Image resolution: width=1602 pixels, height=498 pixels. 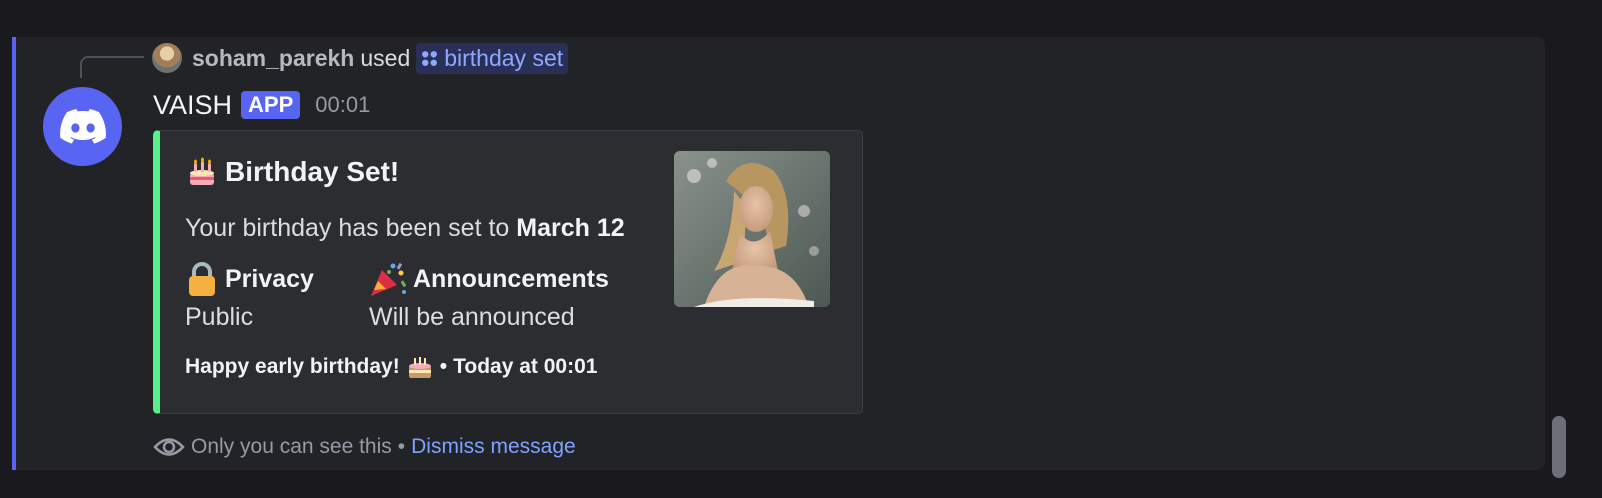 I want to click on app-badge: APP, so click(x=271, y=105).